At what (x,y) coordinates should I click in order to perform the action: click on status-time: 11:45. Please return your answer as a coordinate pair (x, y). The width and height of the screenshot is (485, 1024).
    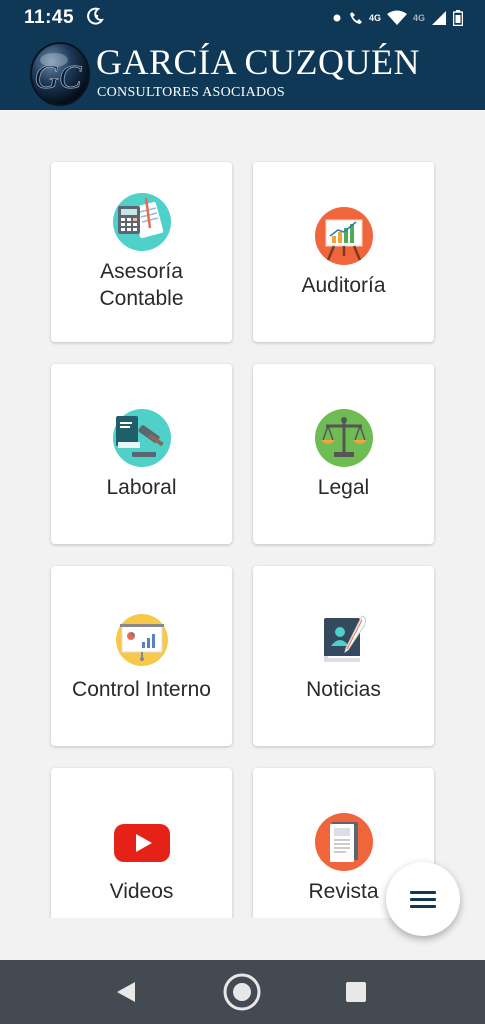
    Looking at the image, I should click on (49, 17).